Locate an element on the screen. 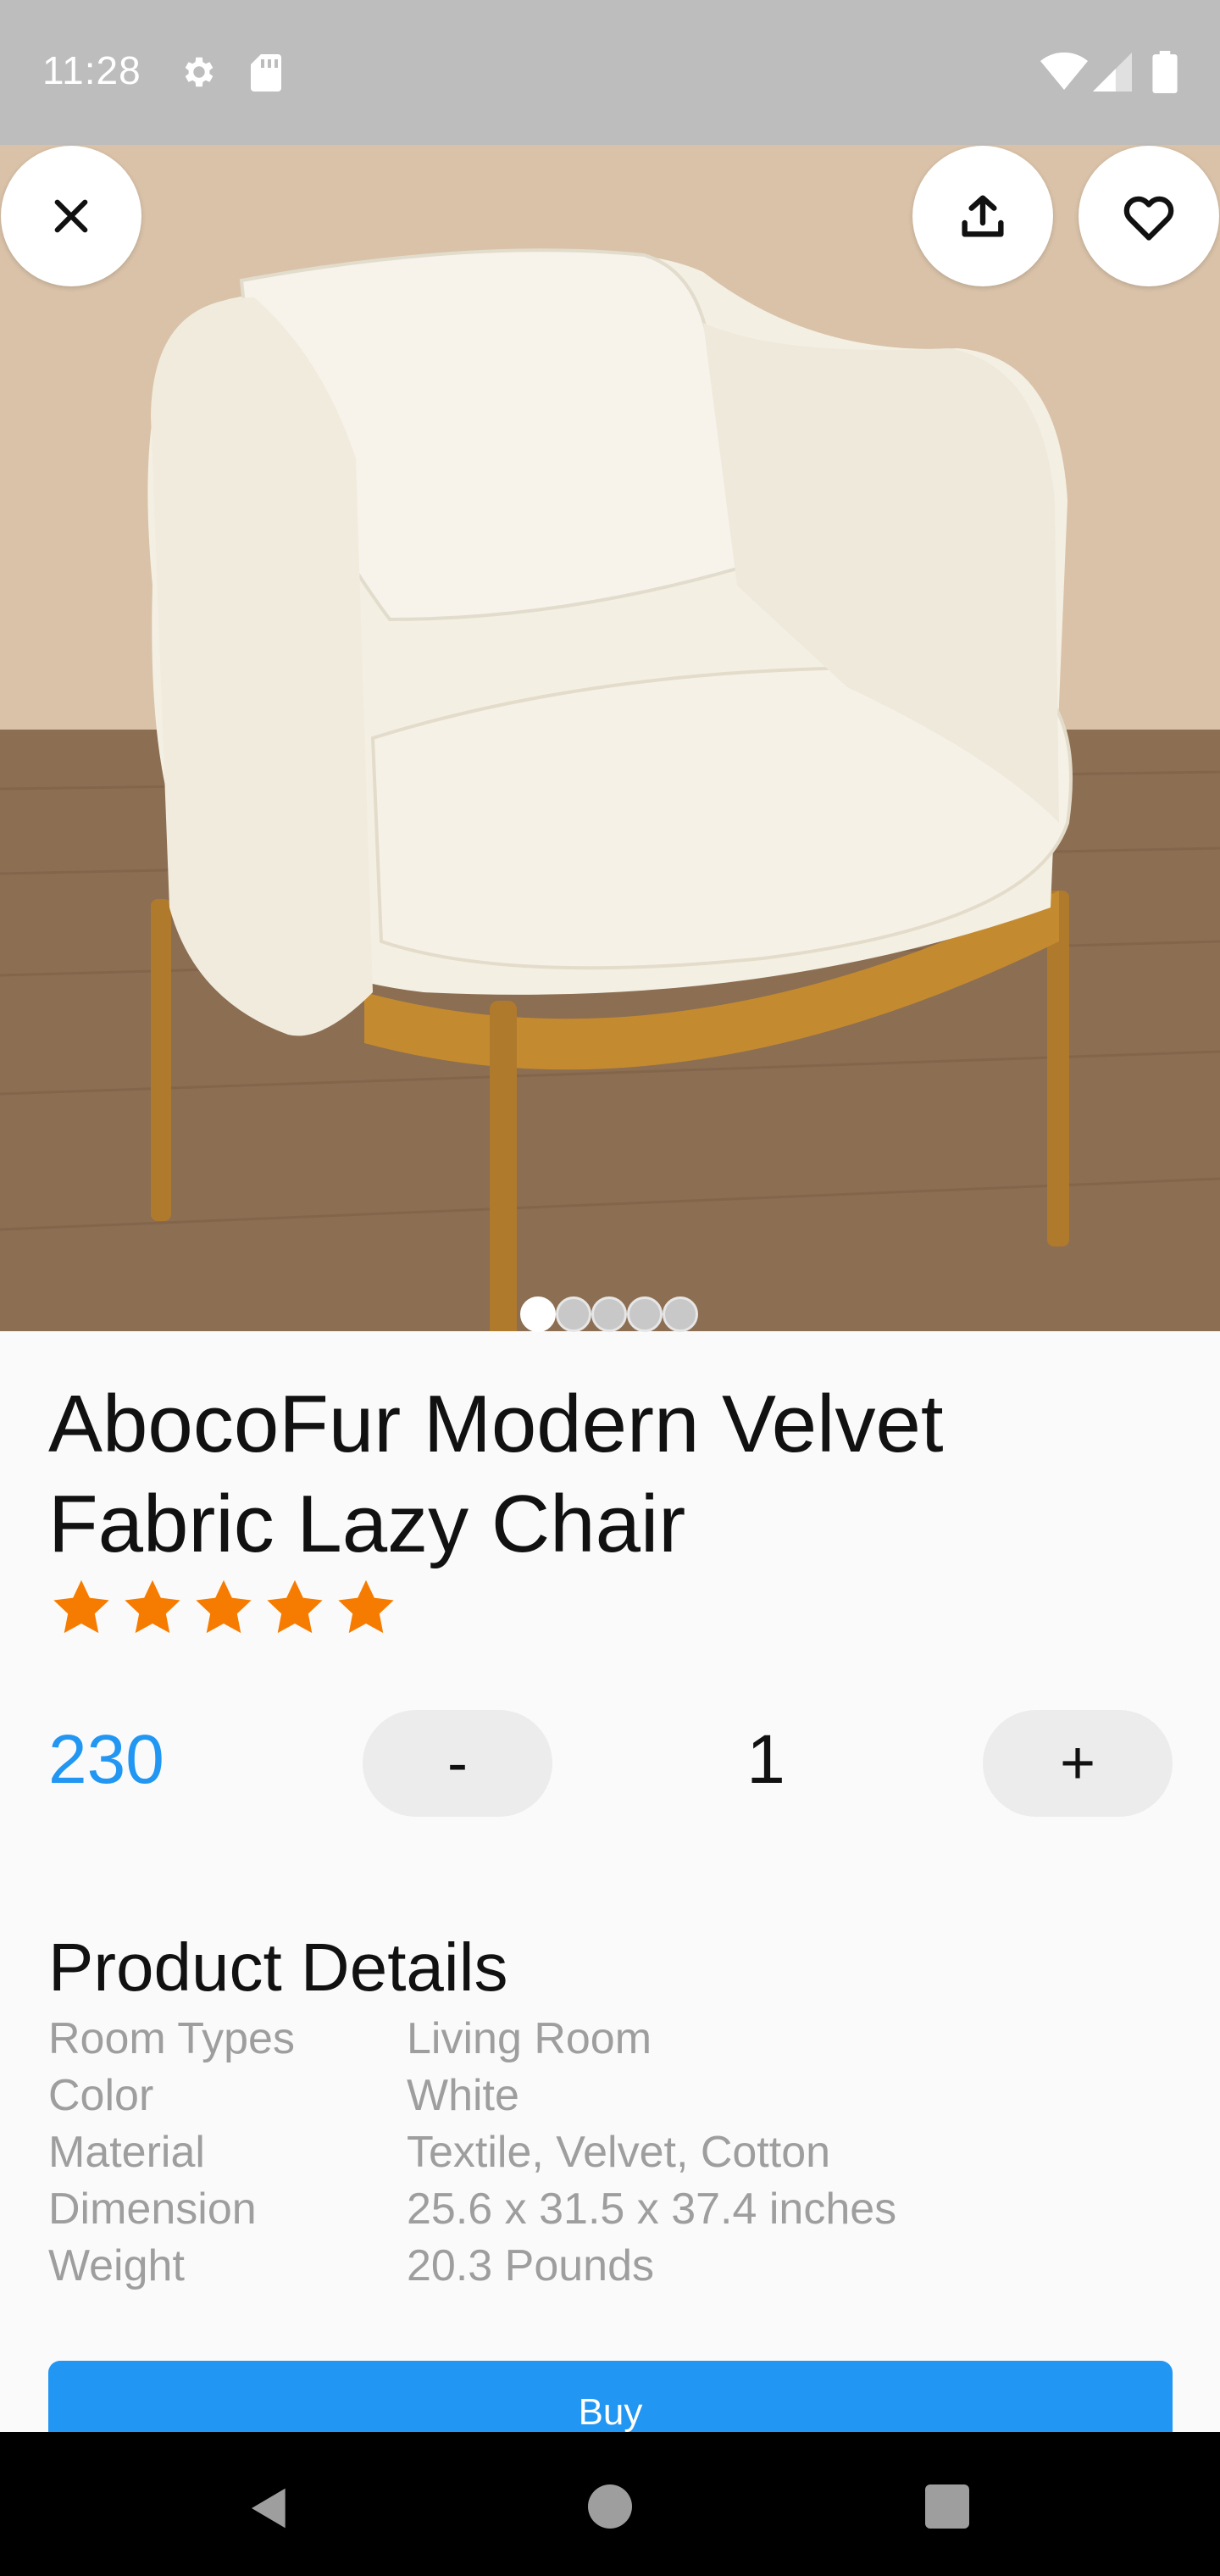  close-icon is located at coordinates (71, 216).